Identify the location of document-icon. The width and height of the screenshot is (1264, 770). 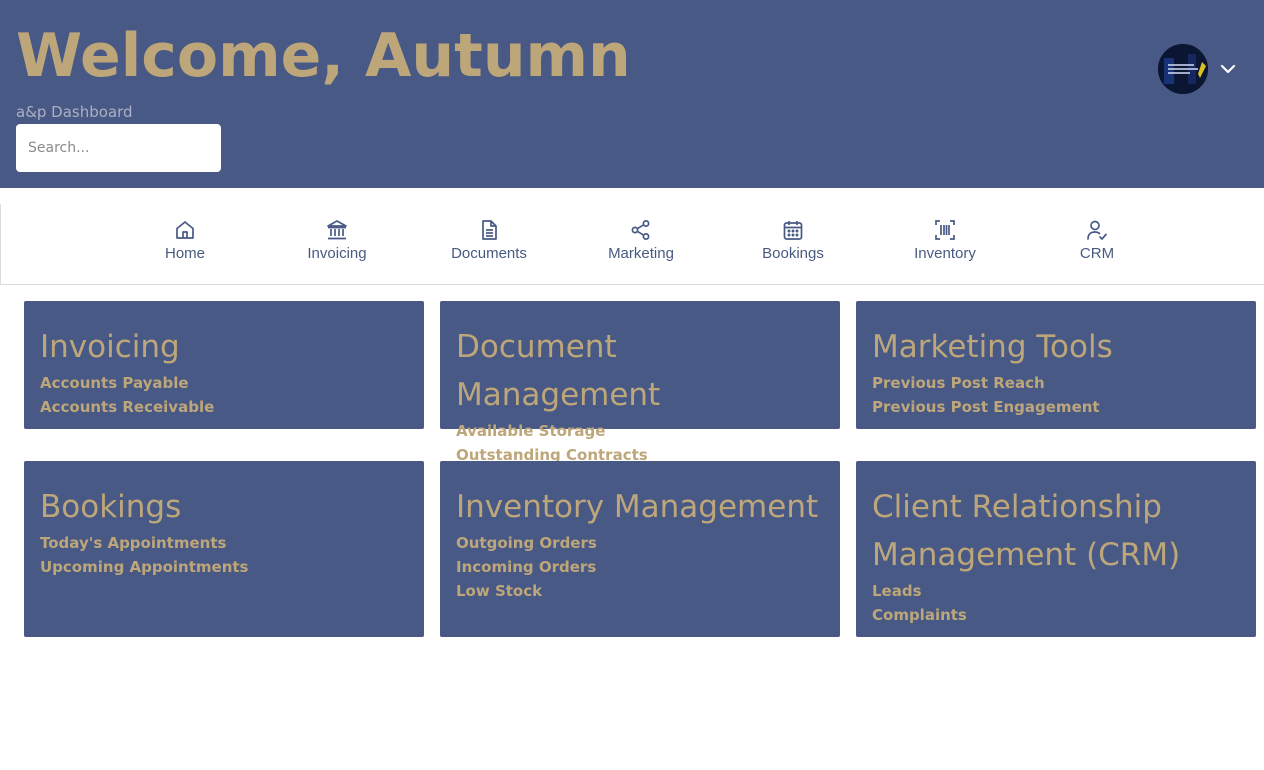
(489, 230).